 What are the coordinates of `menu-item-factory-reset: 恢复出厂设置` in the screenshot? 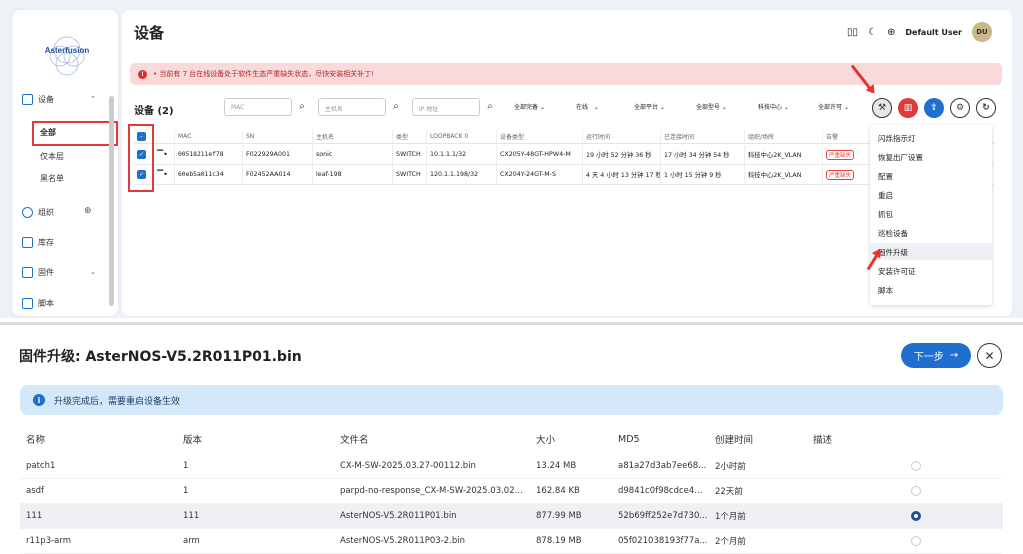 It's located at (900, 157).